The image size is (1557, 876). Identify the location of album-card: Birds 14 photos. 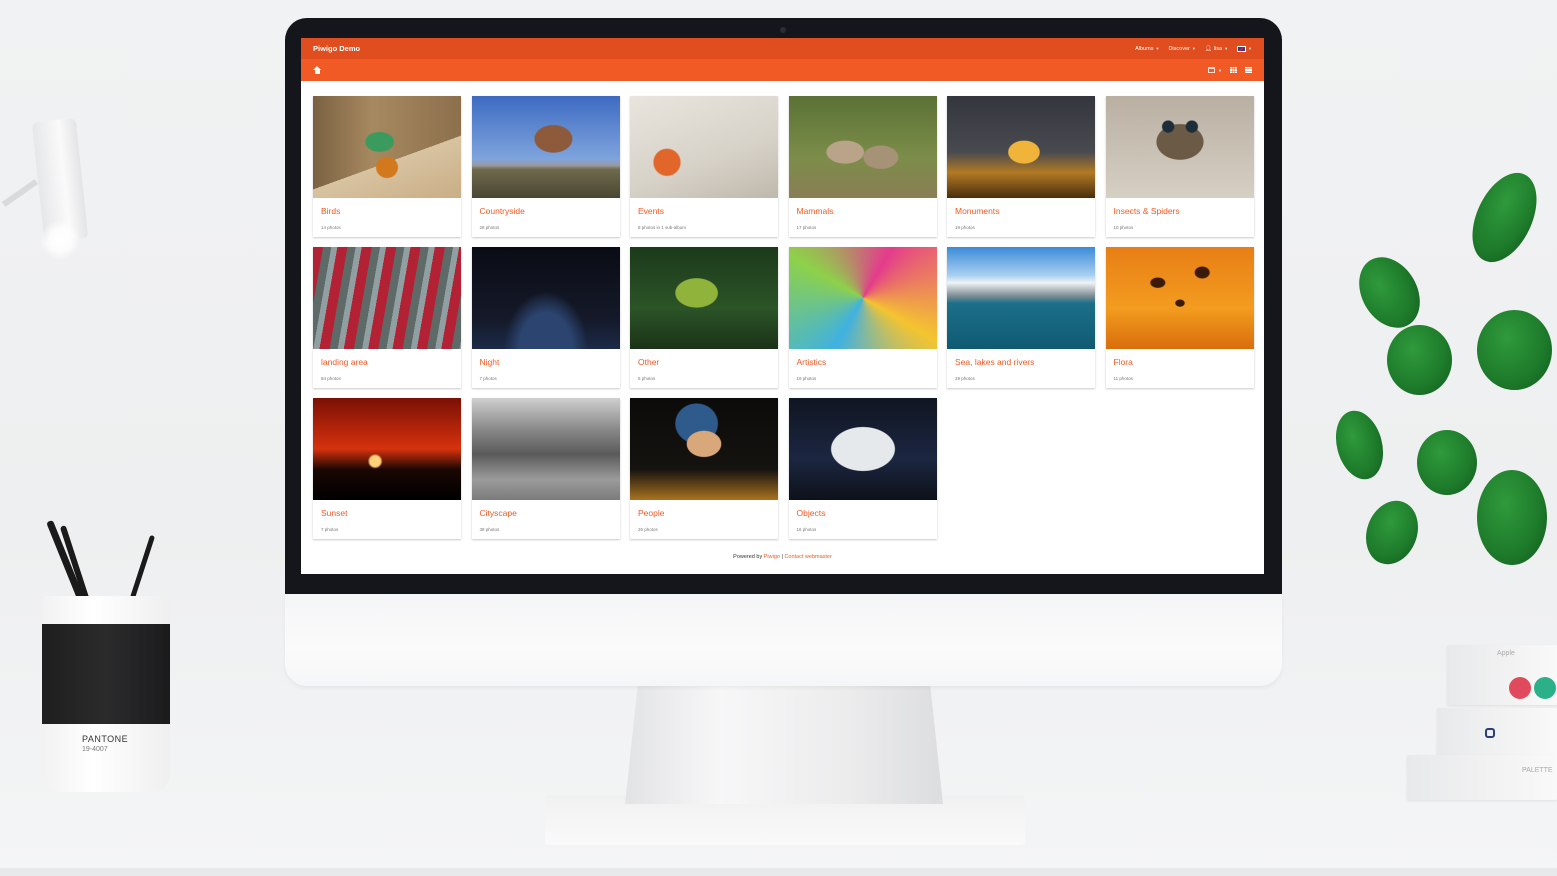
(387, 166).